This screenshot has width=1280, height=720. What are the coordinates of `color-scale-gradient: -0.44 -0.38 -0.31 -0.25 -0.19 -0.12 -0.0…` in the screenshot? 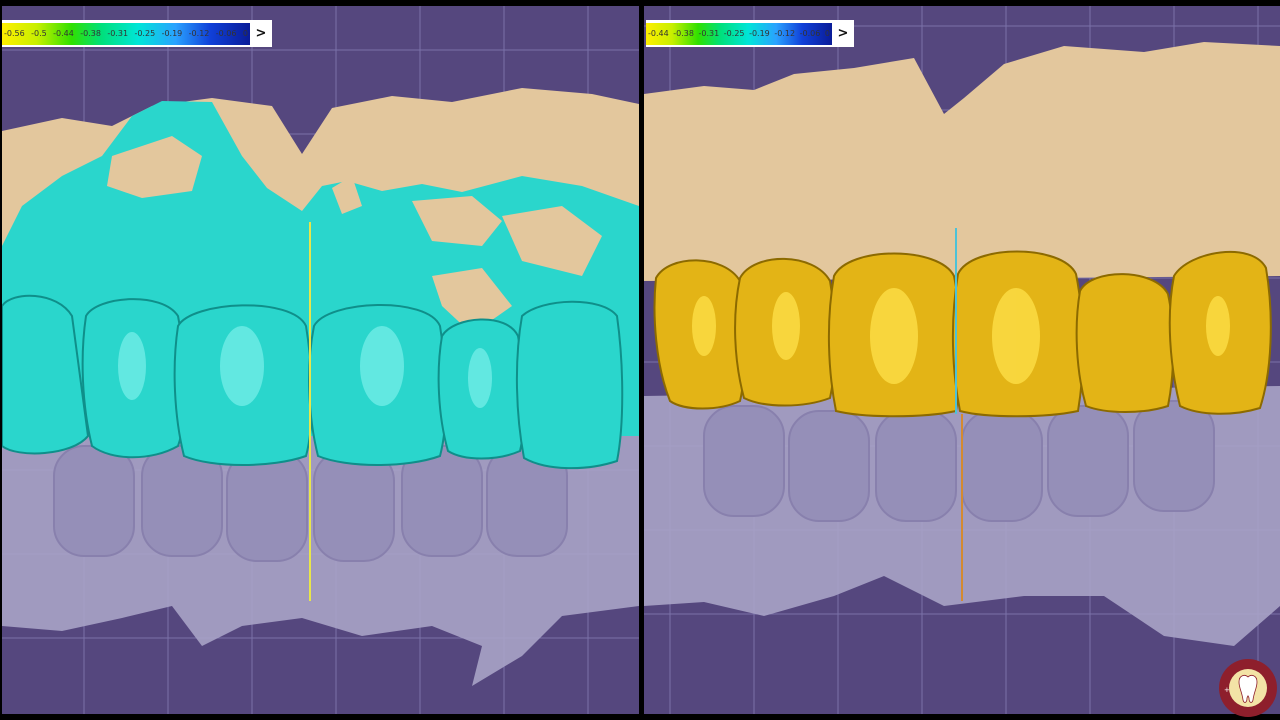 It's located at (739, 33).